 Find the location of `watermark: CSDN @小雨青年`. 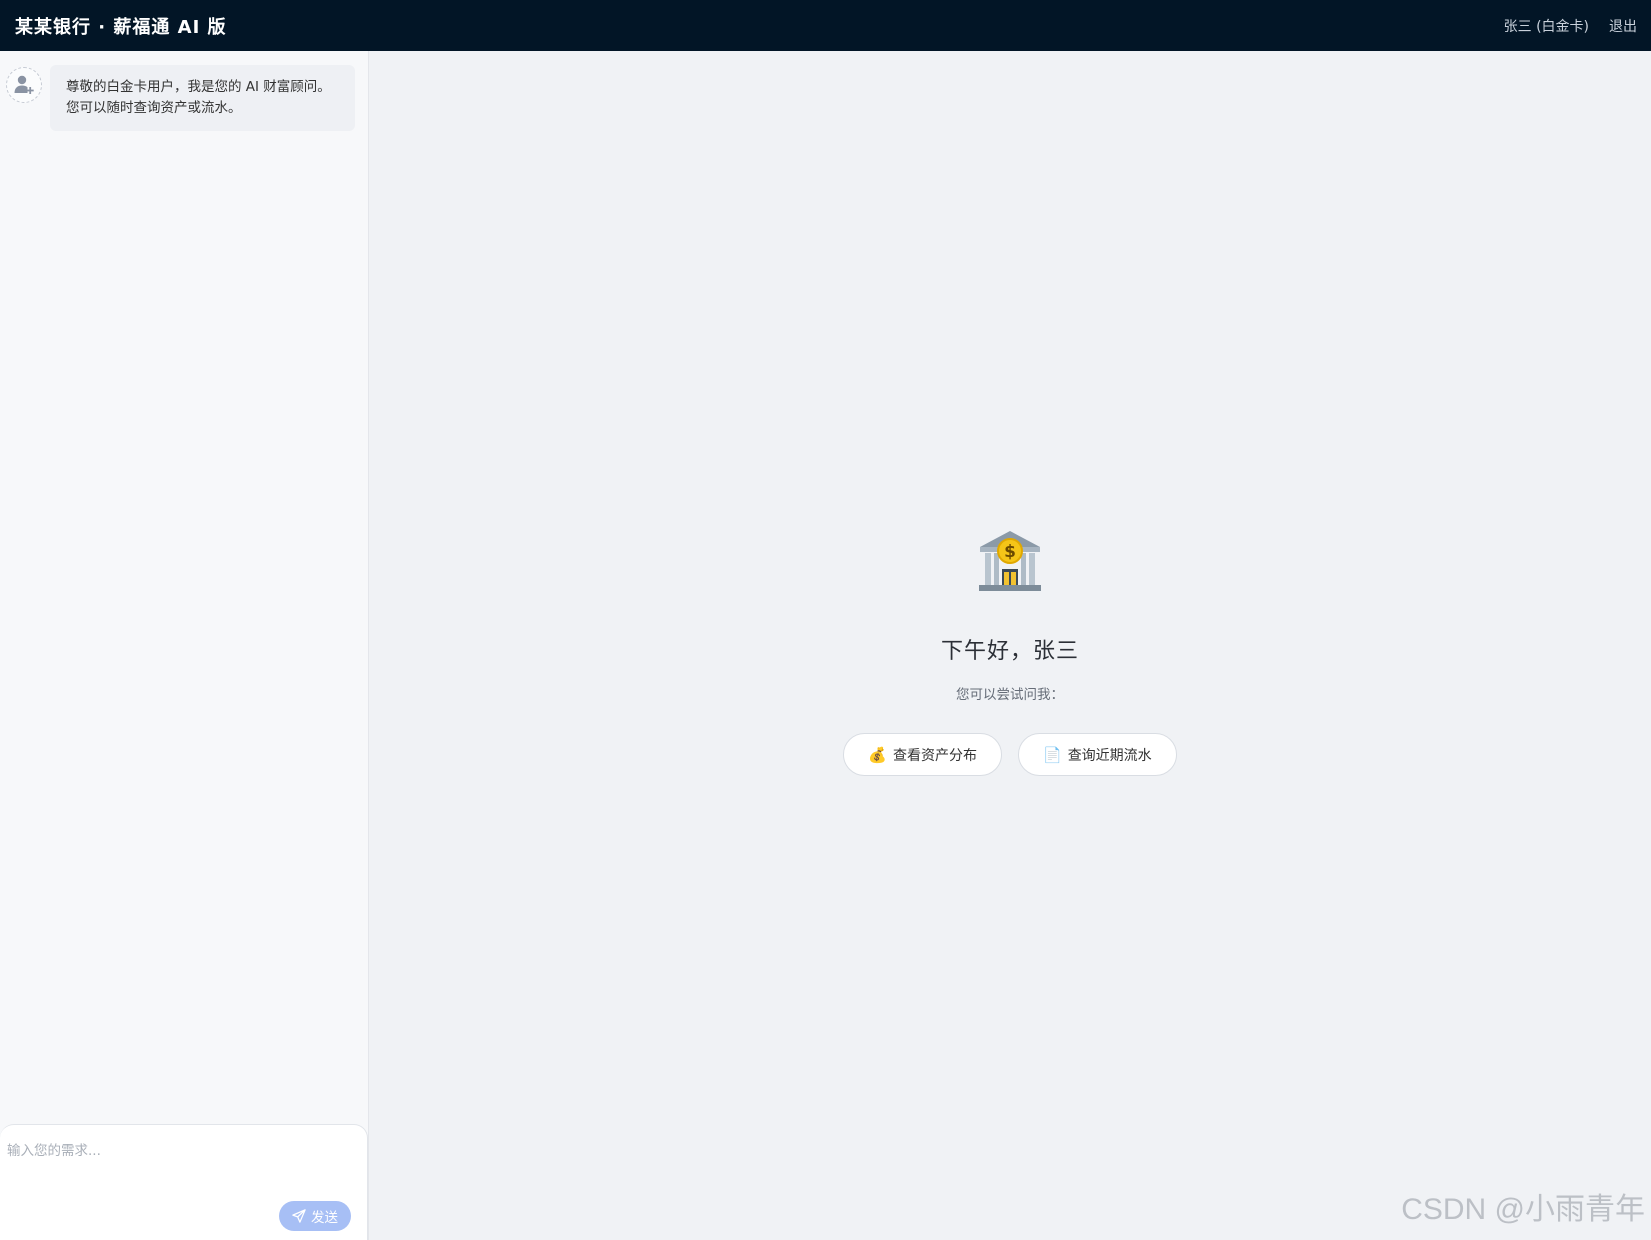

watermark: CSDN @小雨青年 is located at coordinates (1523, 1209).